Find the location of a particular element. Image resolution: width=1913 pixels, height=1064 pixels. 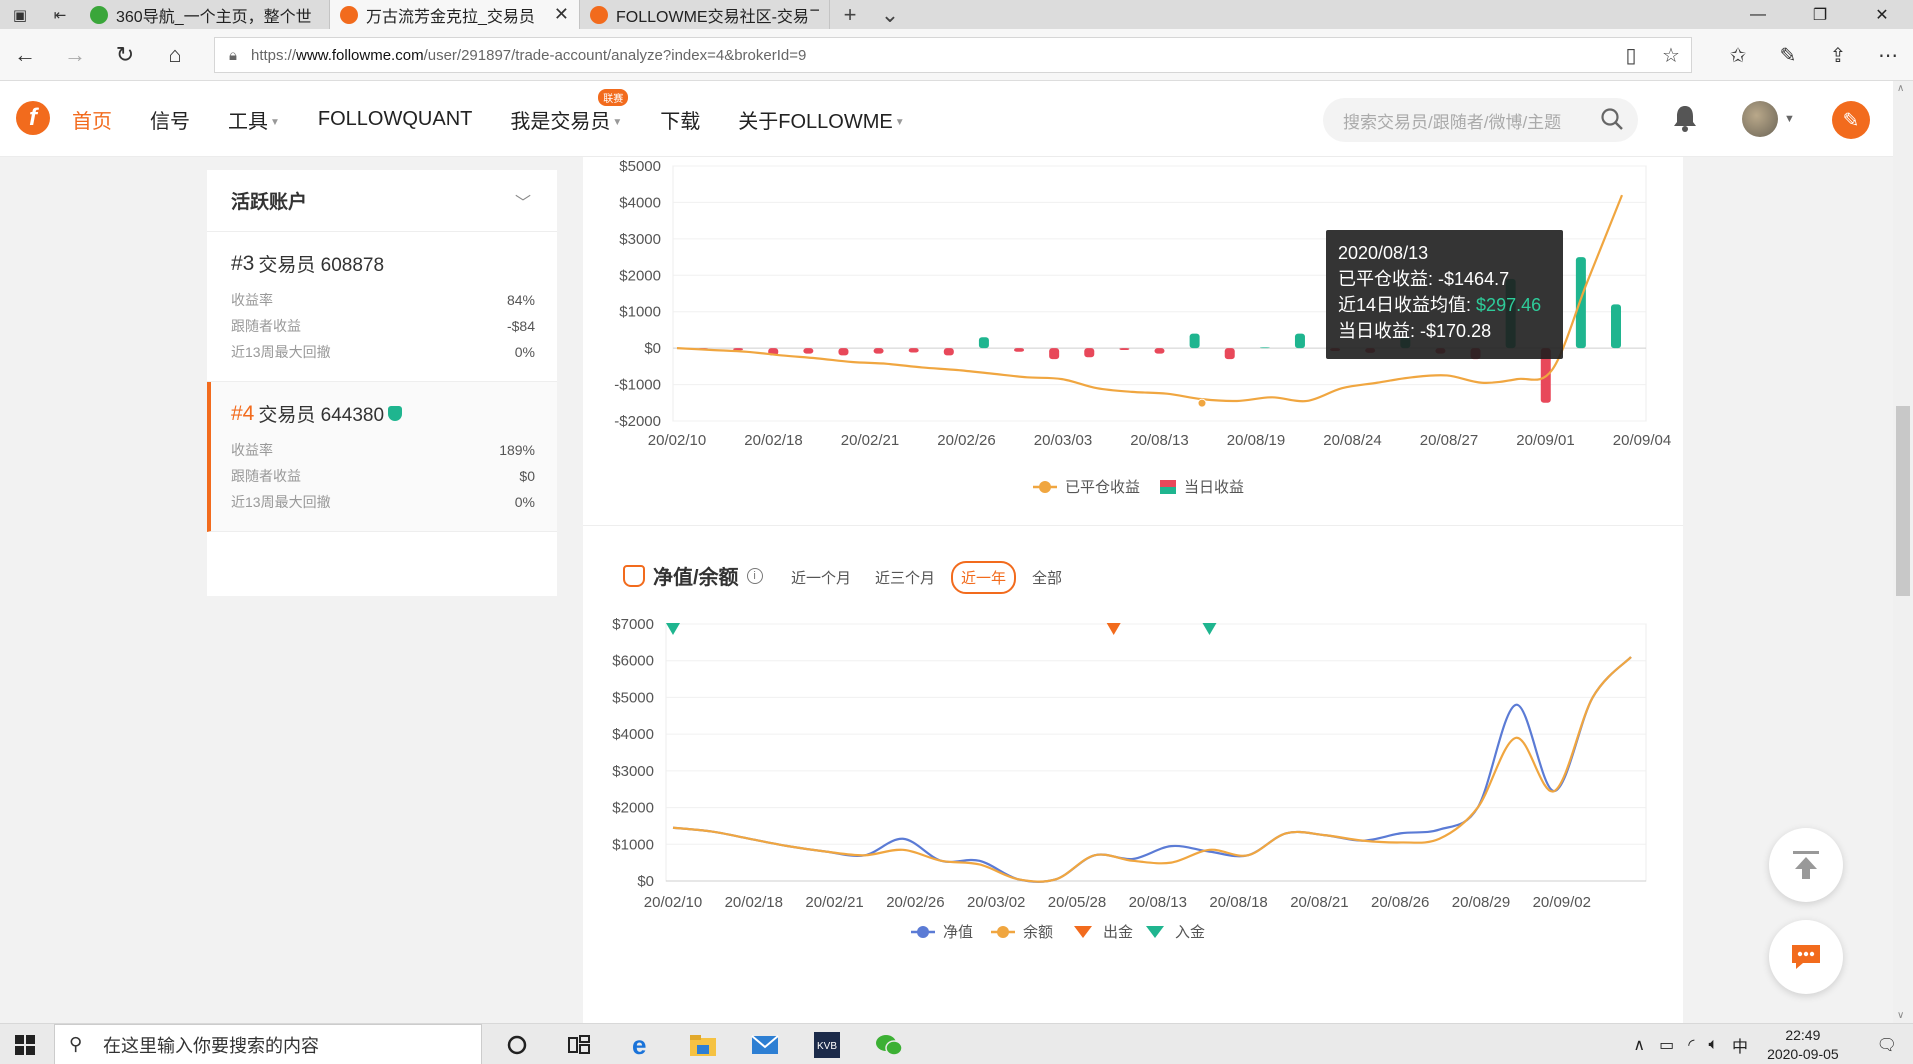

period-option: 全部 is located at coordinates (1047, 577).